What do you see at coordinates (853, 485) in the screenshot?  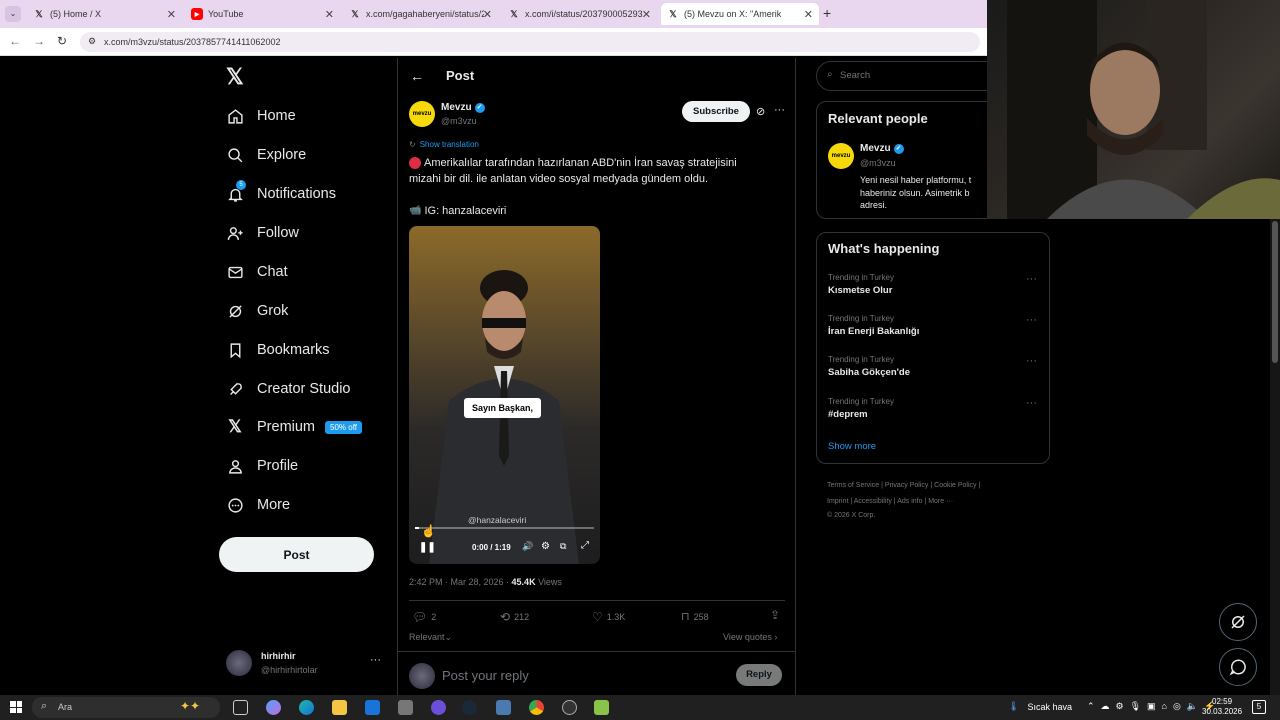 I see `footer-link: Terms of Service` at bounding box center [853, 485].